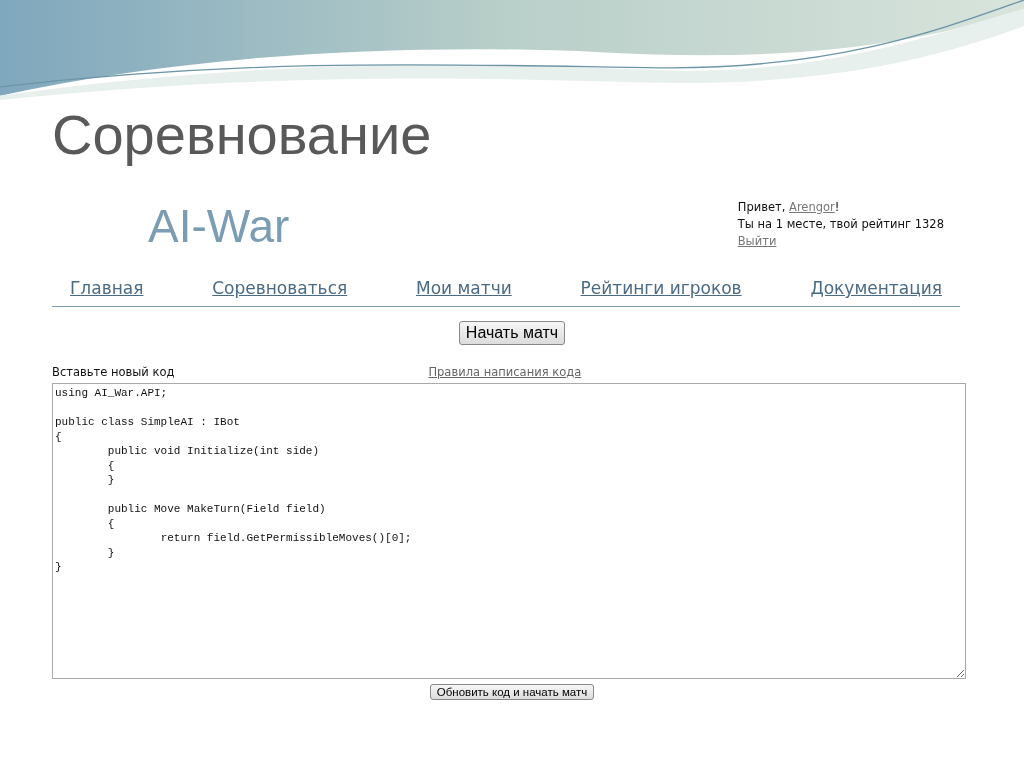 This screenshot has height=768, width=1024. I want to click on nav-link: Мои матчи, so click(464, 288).